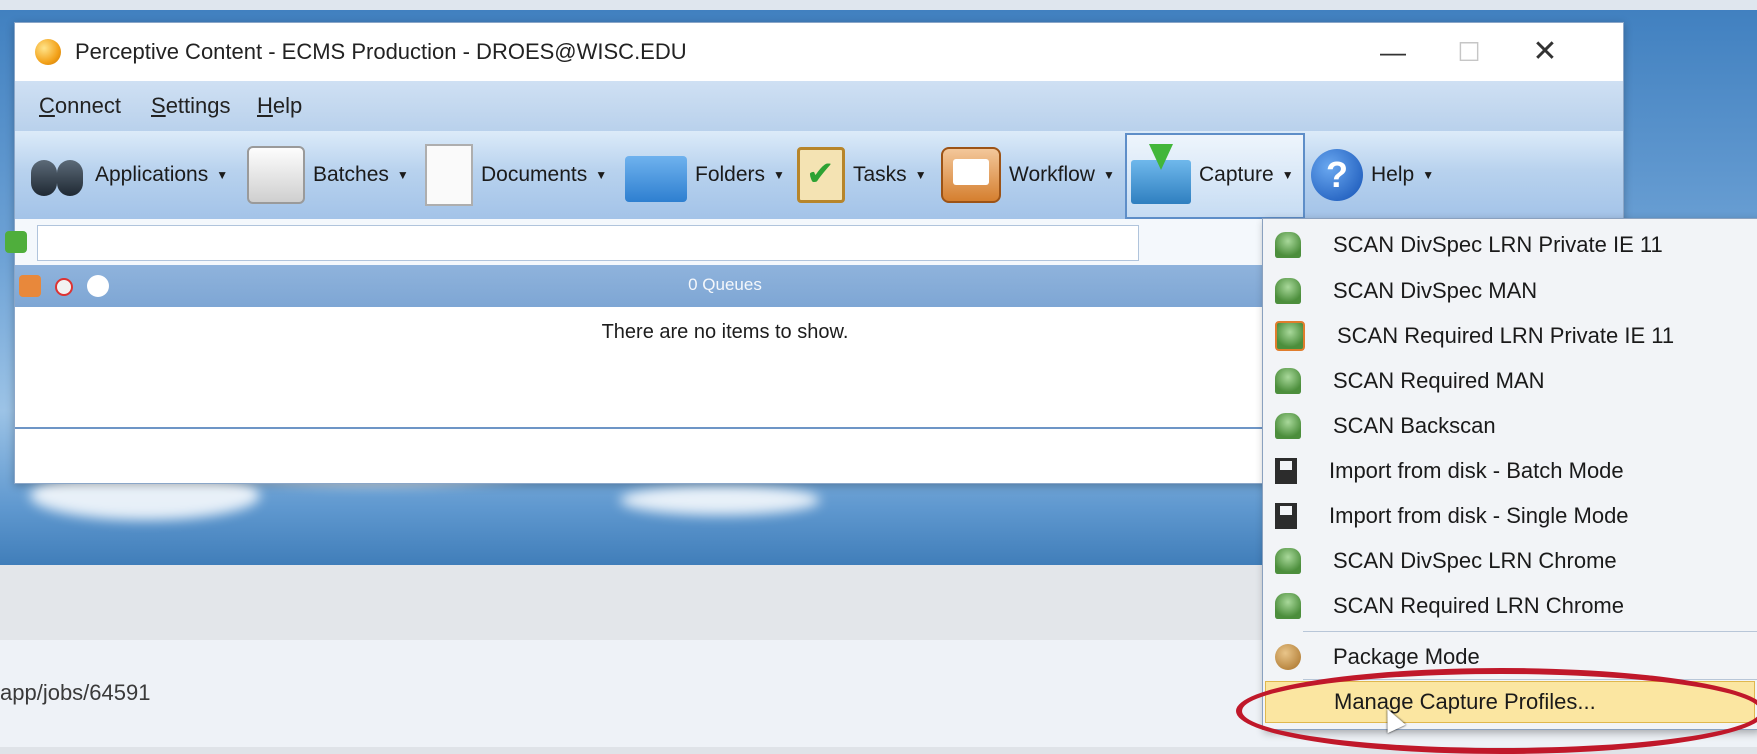  Describe the element at coordinates (80, 106) in the screenshot. I see `menu-connect: Connect` at that location.